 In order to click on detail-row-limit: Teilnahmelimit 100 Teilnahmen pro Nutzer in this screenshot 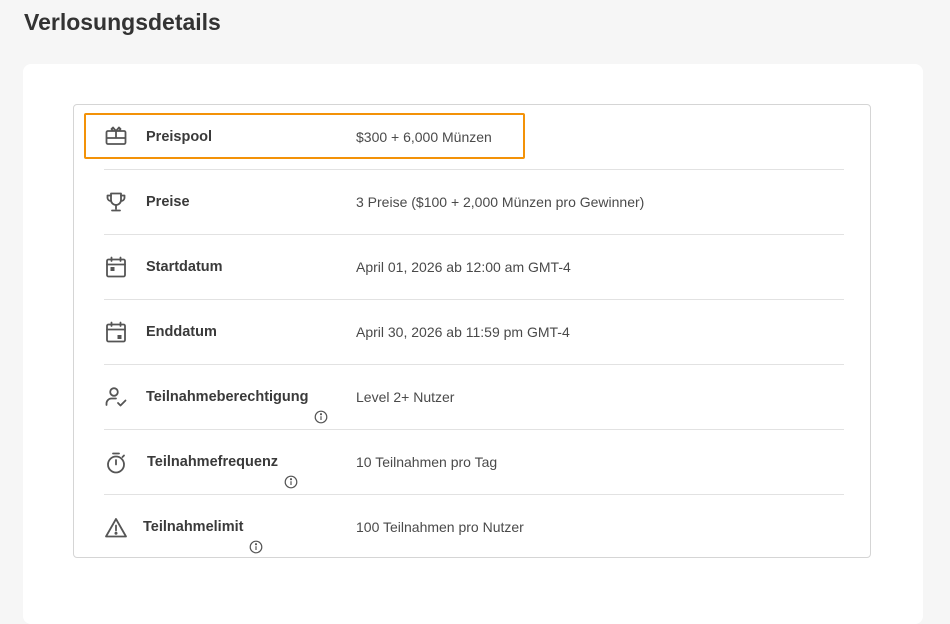, I will do `click(474, 527)`.